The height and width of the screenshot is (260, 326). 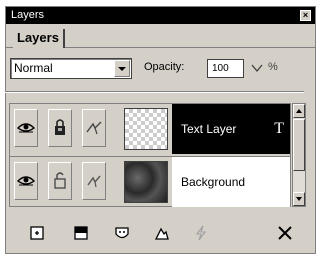 I want to click on text-layer-icon: T, so click(x=279, y=128).